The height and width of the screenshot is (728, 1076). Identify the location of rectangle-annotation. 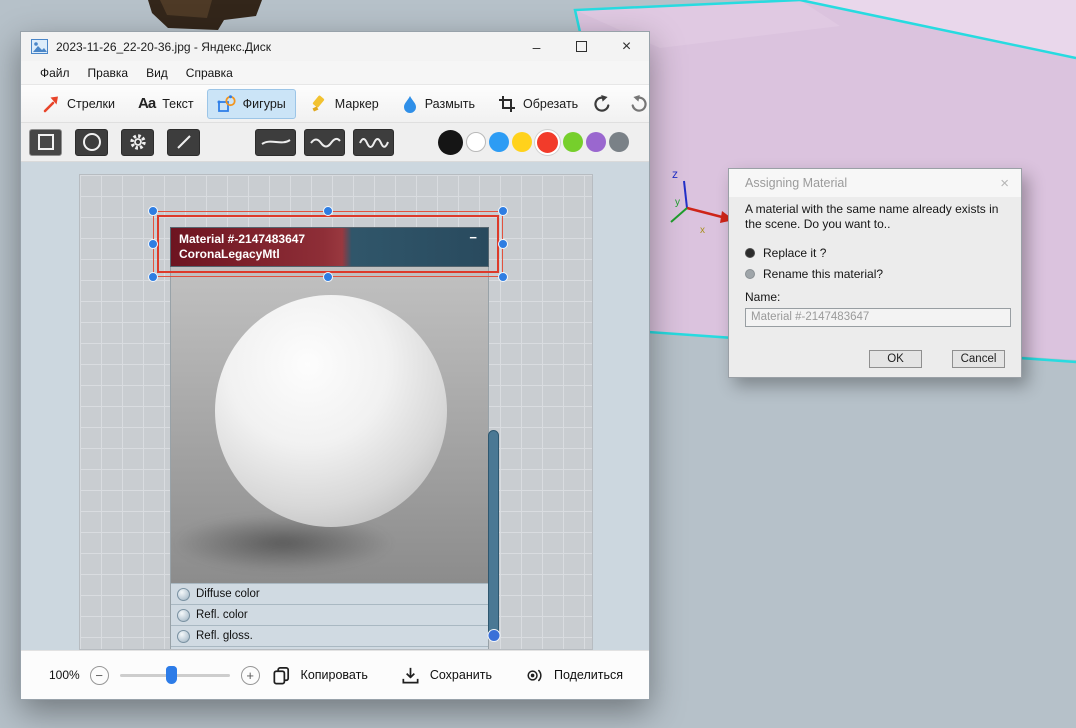
(328, 244).